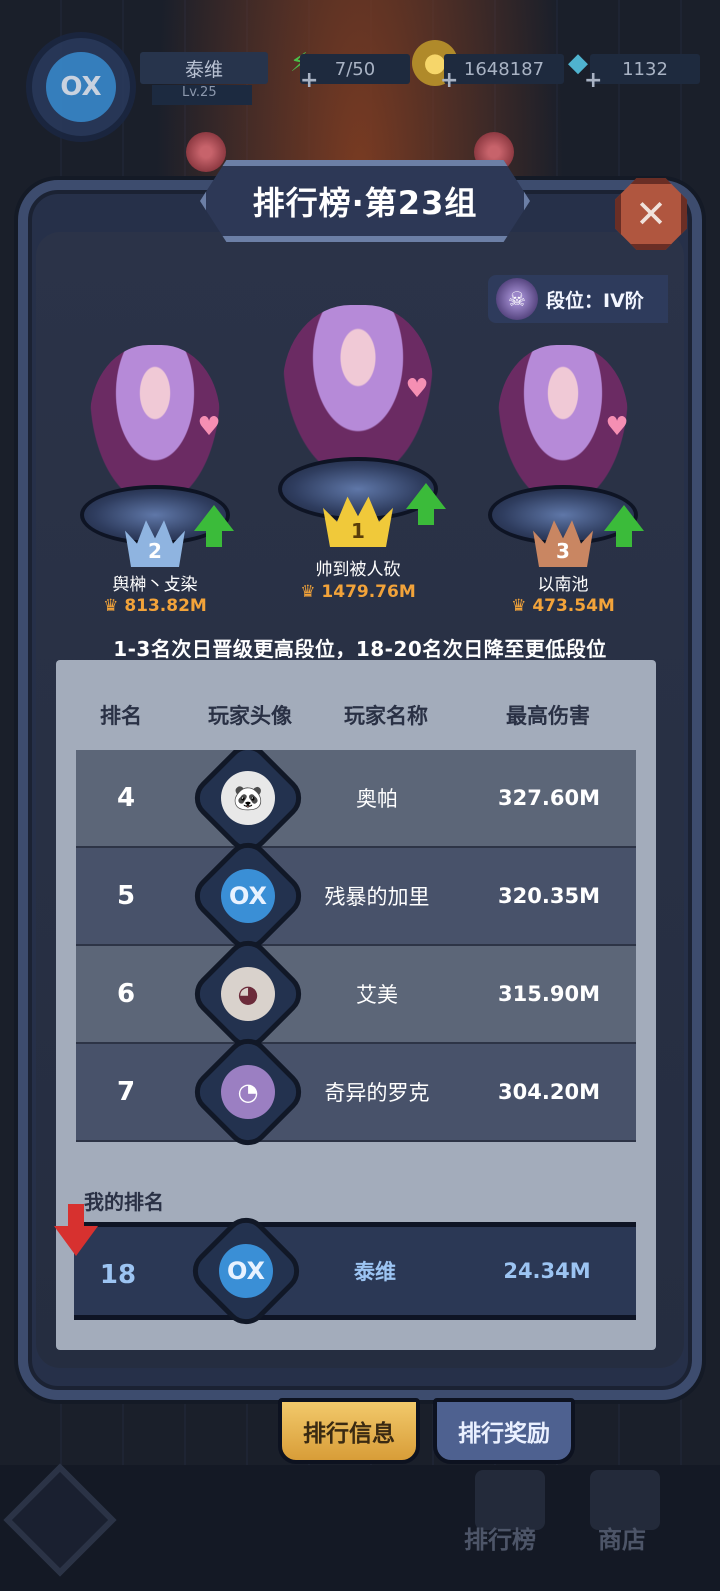  I want to click on rose-icon, so click(206, 152).